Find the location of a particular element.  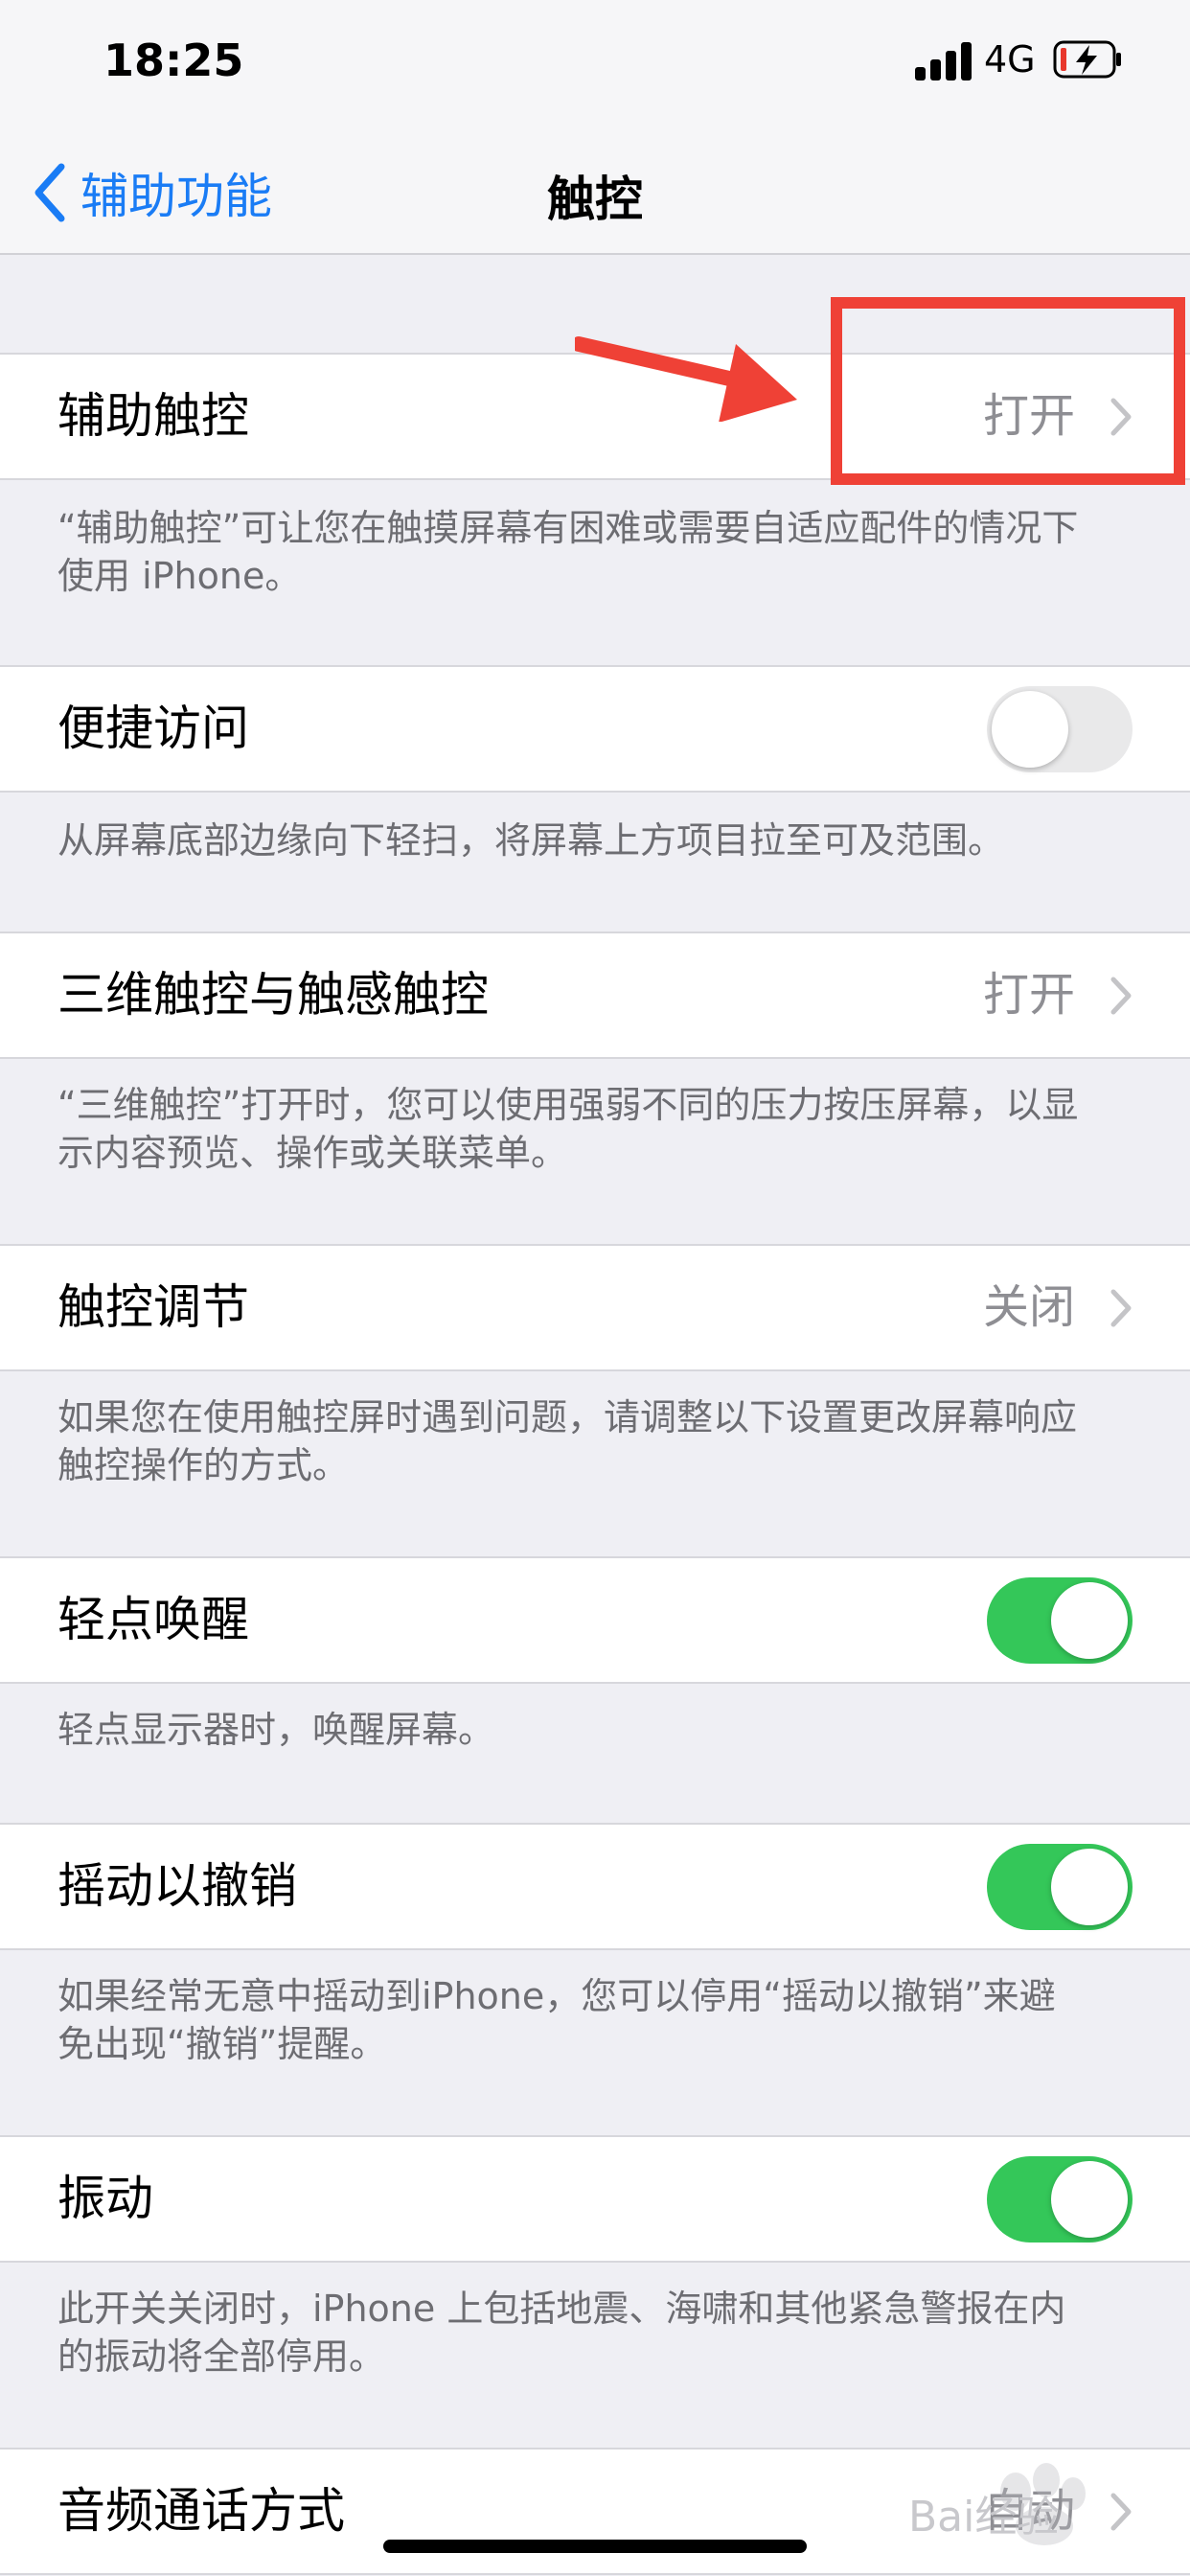

annotation-arrow-icon is located at coordinates (686, 379).